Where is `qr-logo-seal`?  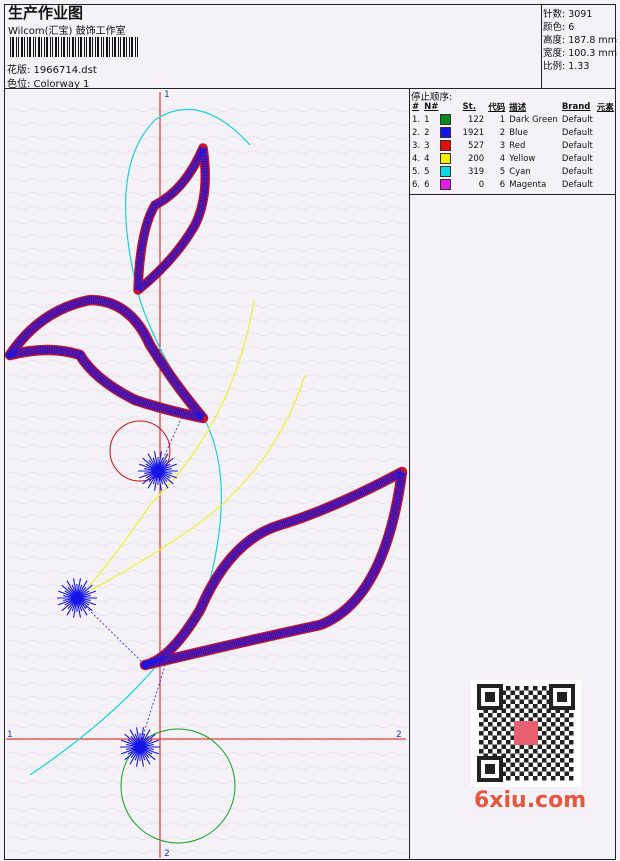
qr-logo-seal is located at coordinates (526, 733).